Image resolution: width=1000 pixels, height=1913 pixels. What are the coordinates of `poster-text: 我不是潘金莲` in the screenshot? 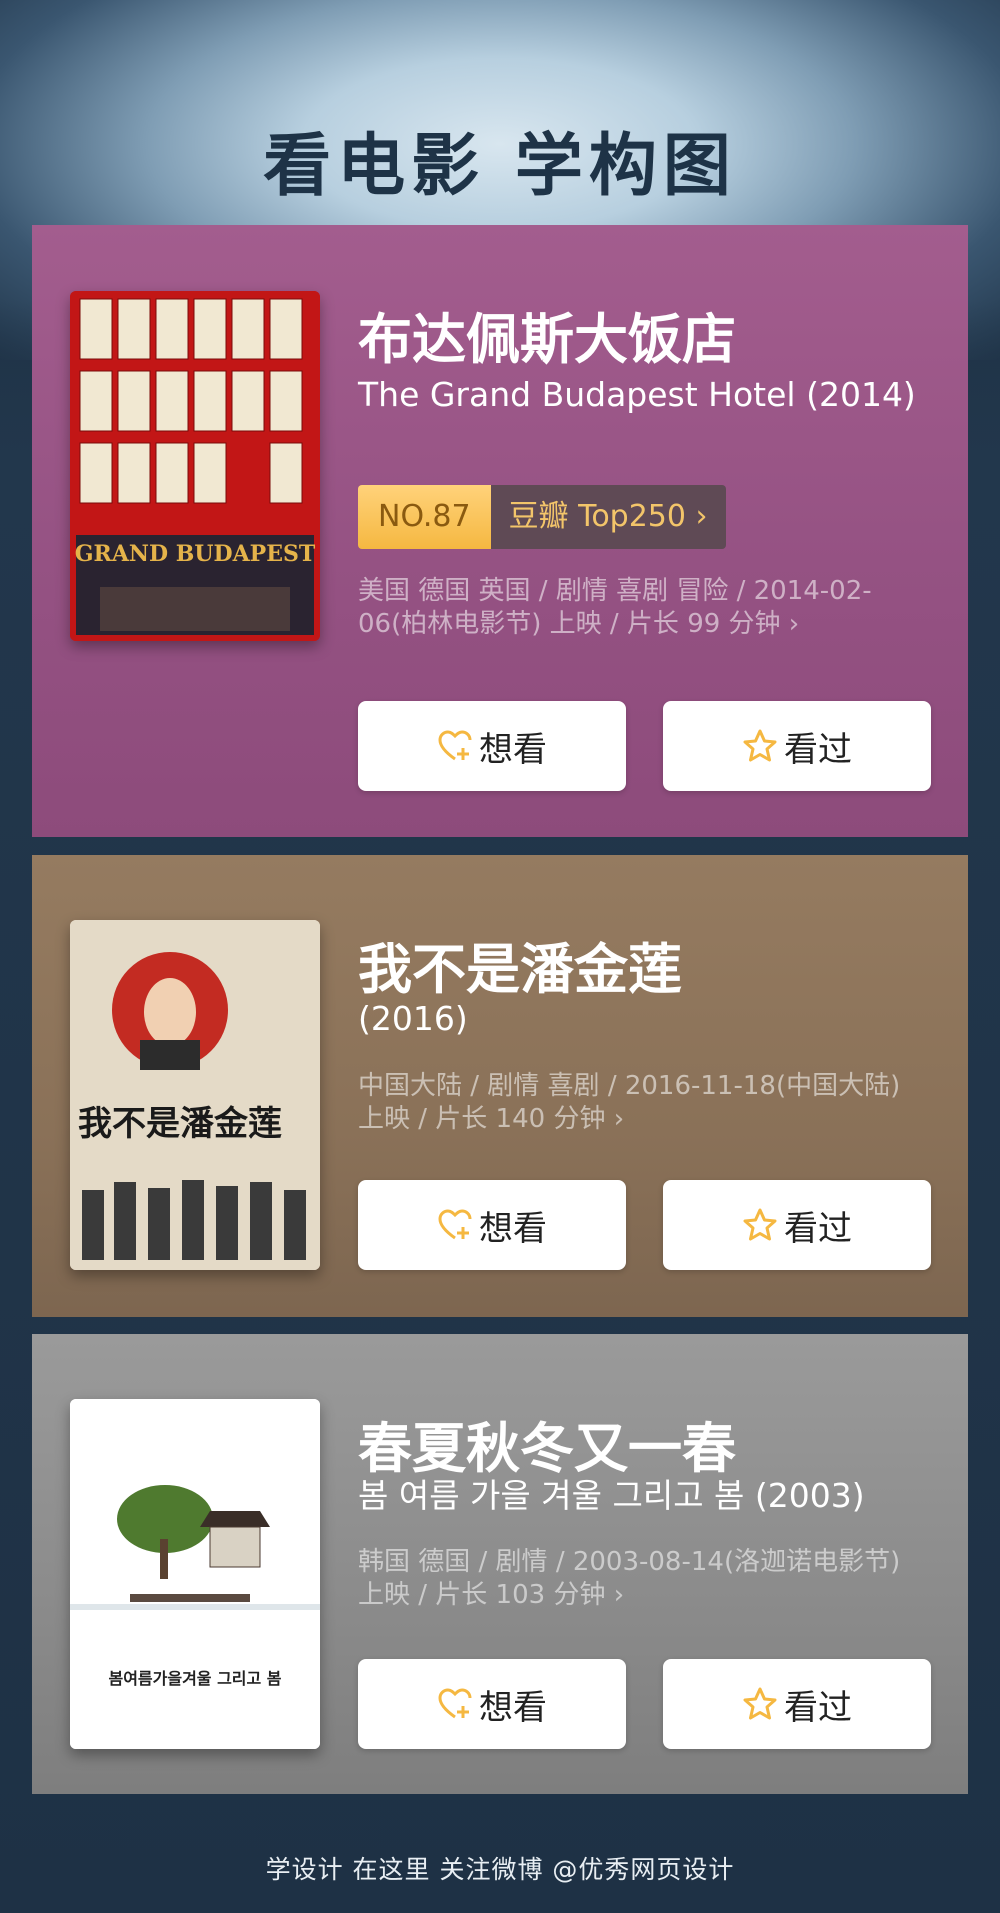 It's located at (180, 1124).